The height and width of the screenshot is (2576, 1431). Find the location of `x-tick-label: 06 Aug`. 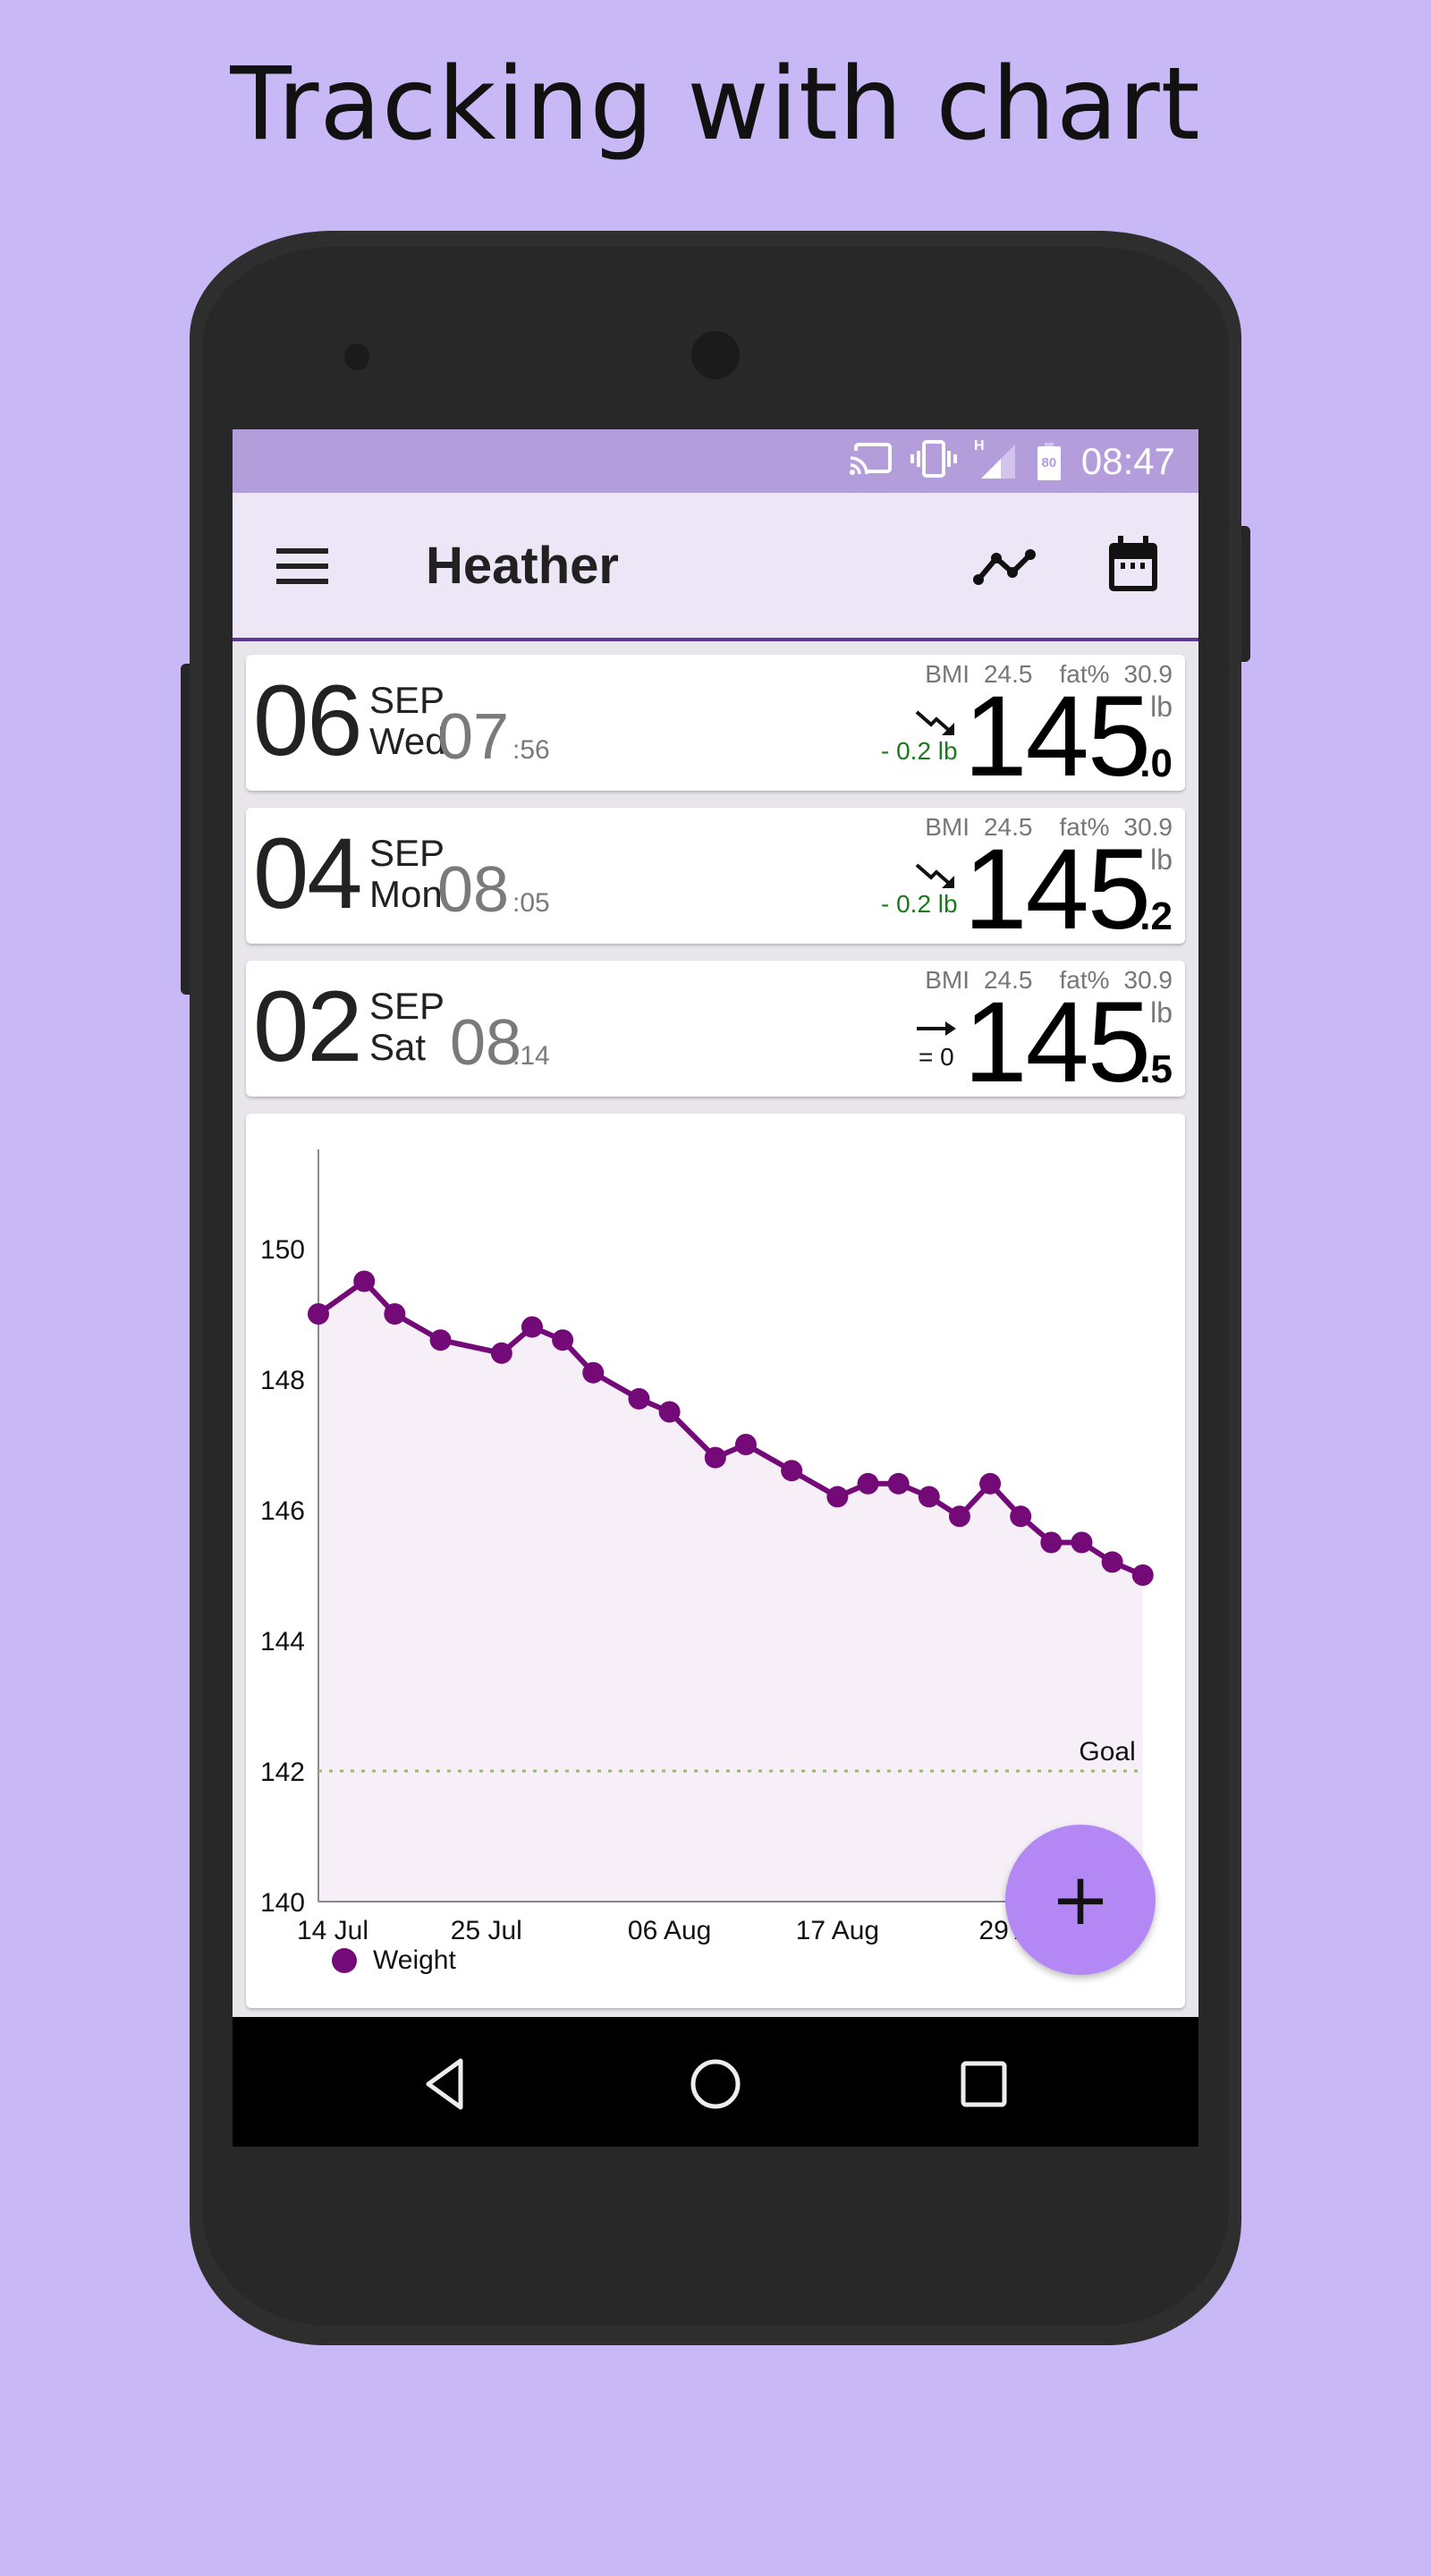

x-tick-label: 06 Aug is located at coordinates (670, 1930).